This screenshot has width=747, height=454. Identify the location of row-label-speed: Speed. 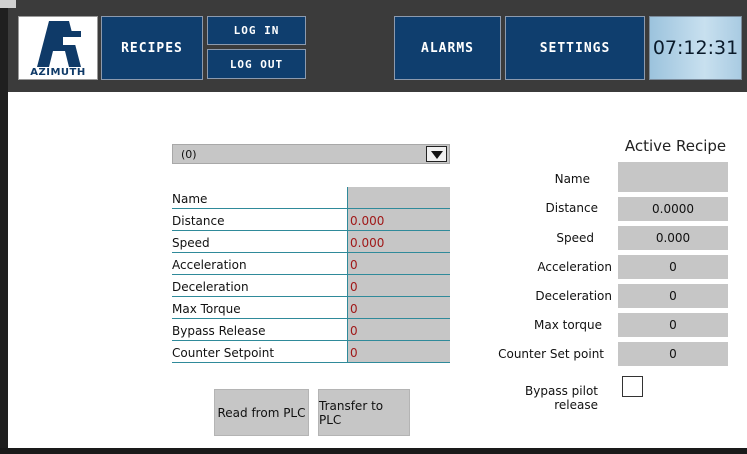
(259, 242).